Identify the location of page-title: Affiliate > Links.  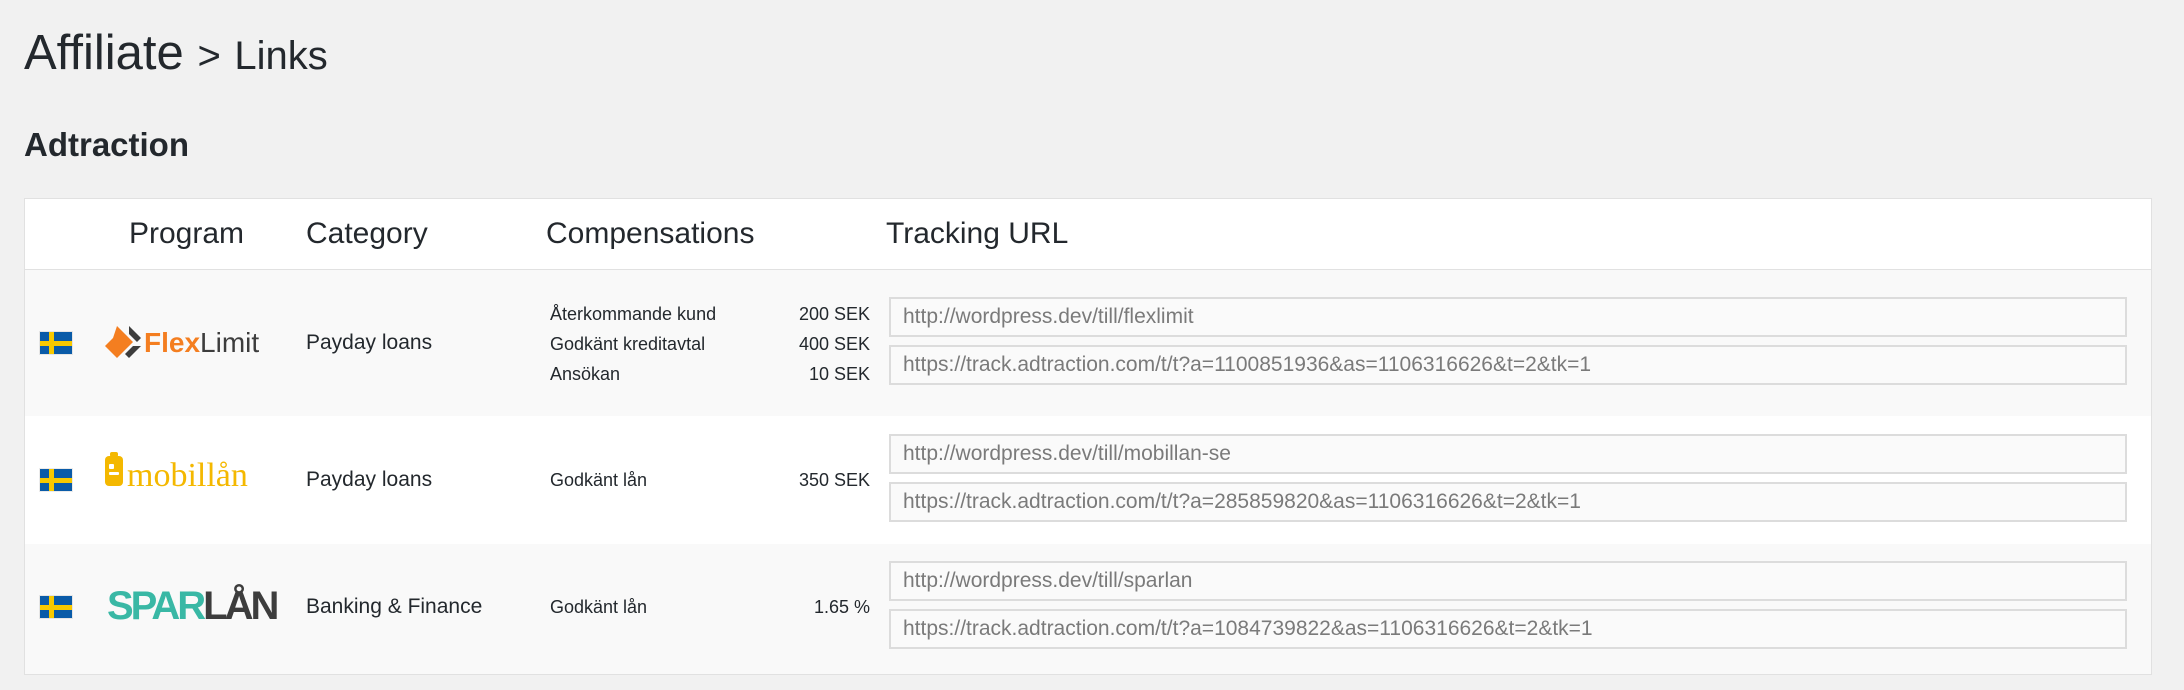
(176, 54).